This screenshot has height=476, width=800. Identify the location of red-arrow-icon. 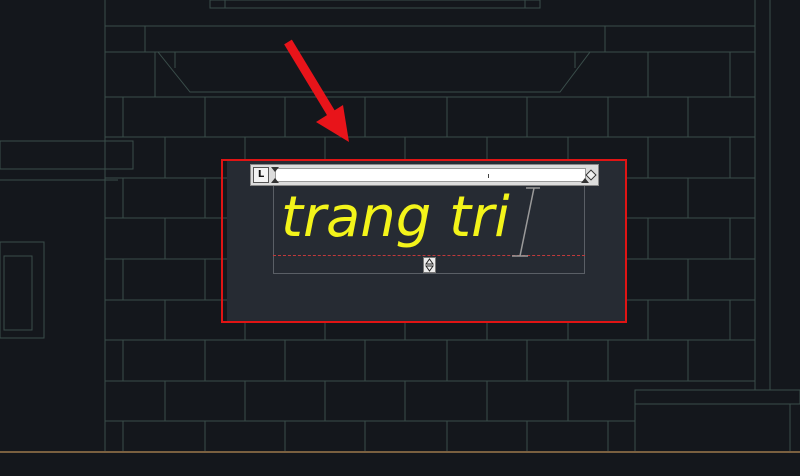
(316, 90).